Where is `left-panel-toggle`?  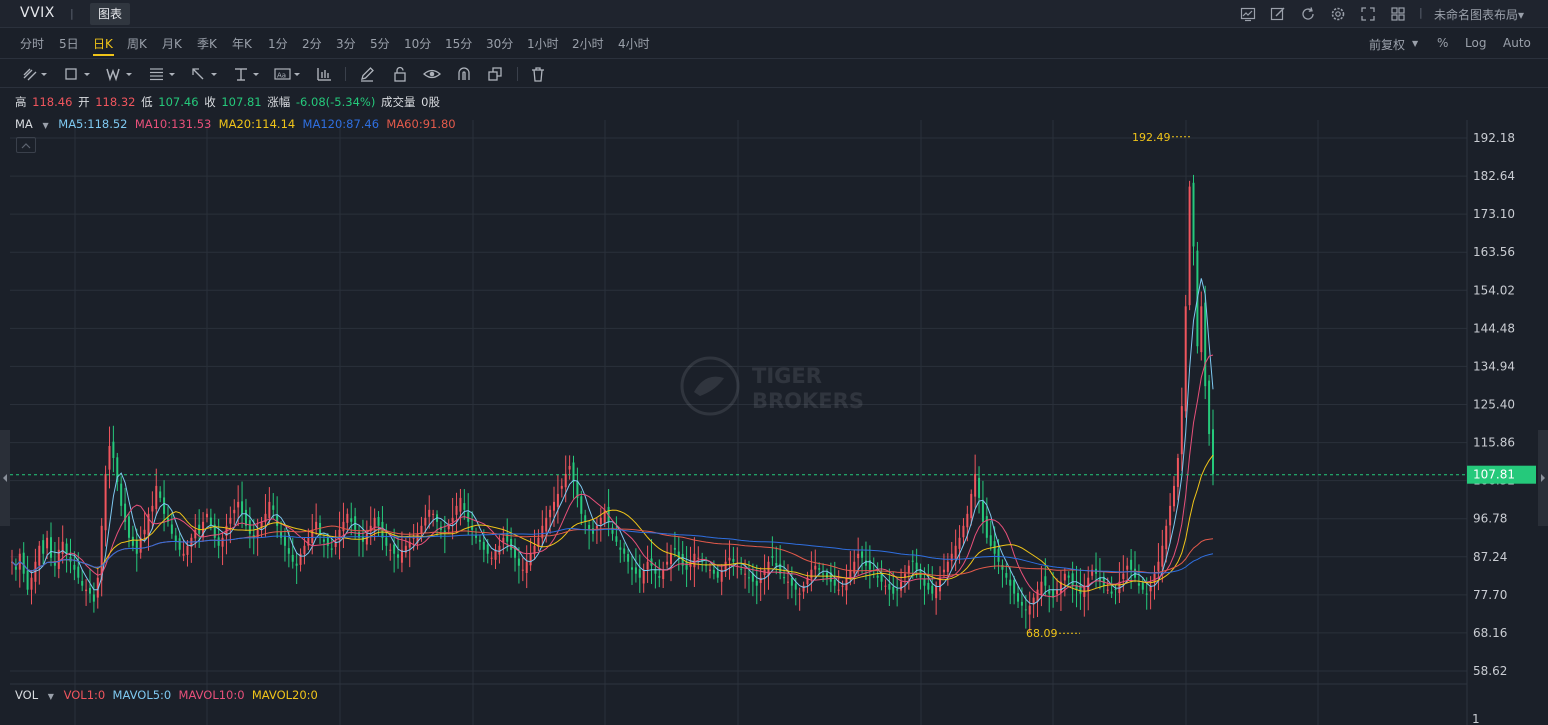
left-panel-toggle is located at coordinates (5, 478).